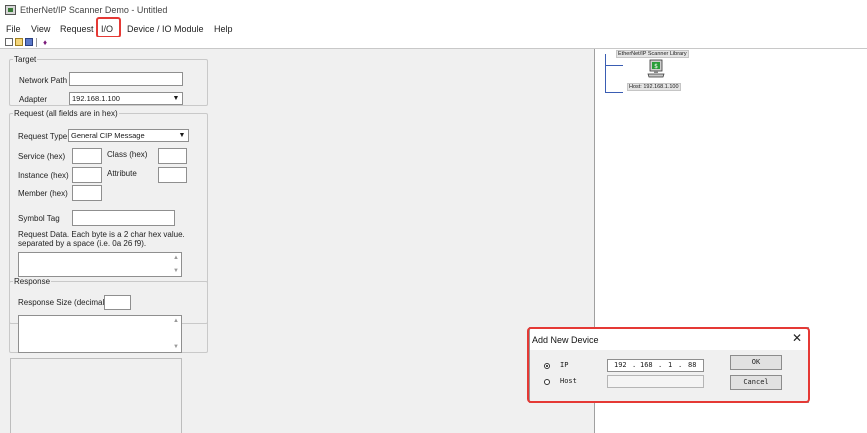 This screenshot has height=433, width=867. Describe the element at coordinates (94, 10) in the screenshot. I see `window-title: EtherNet/IP Scanner Demo - Untitled` at that location.